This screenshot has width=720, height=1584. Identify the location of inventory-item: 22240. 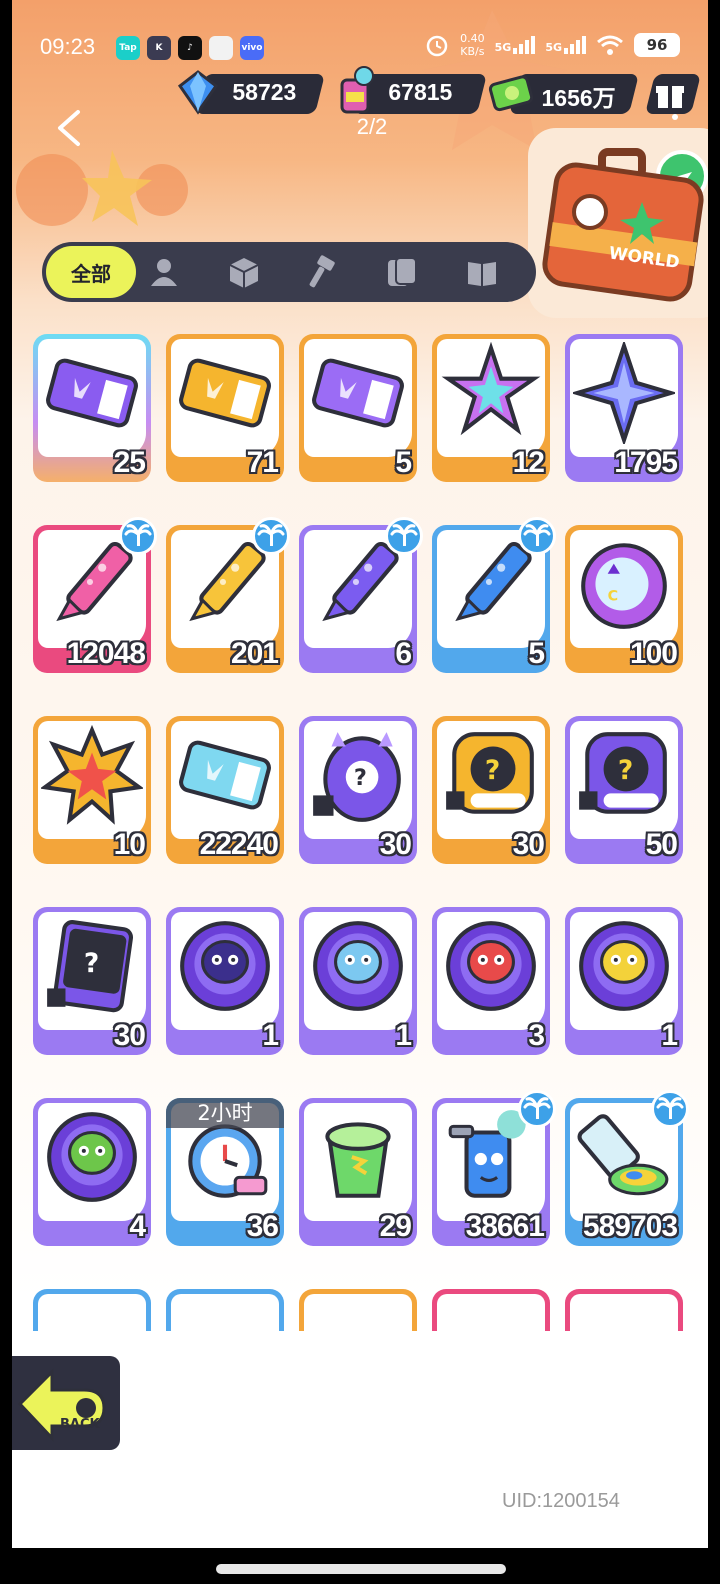
(225, 790).